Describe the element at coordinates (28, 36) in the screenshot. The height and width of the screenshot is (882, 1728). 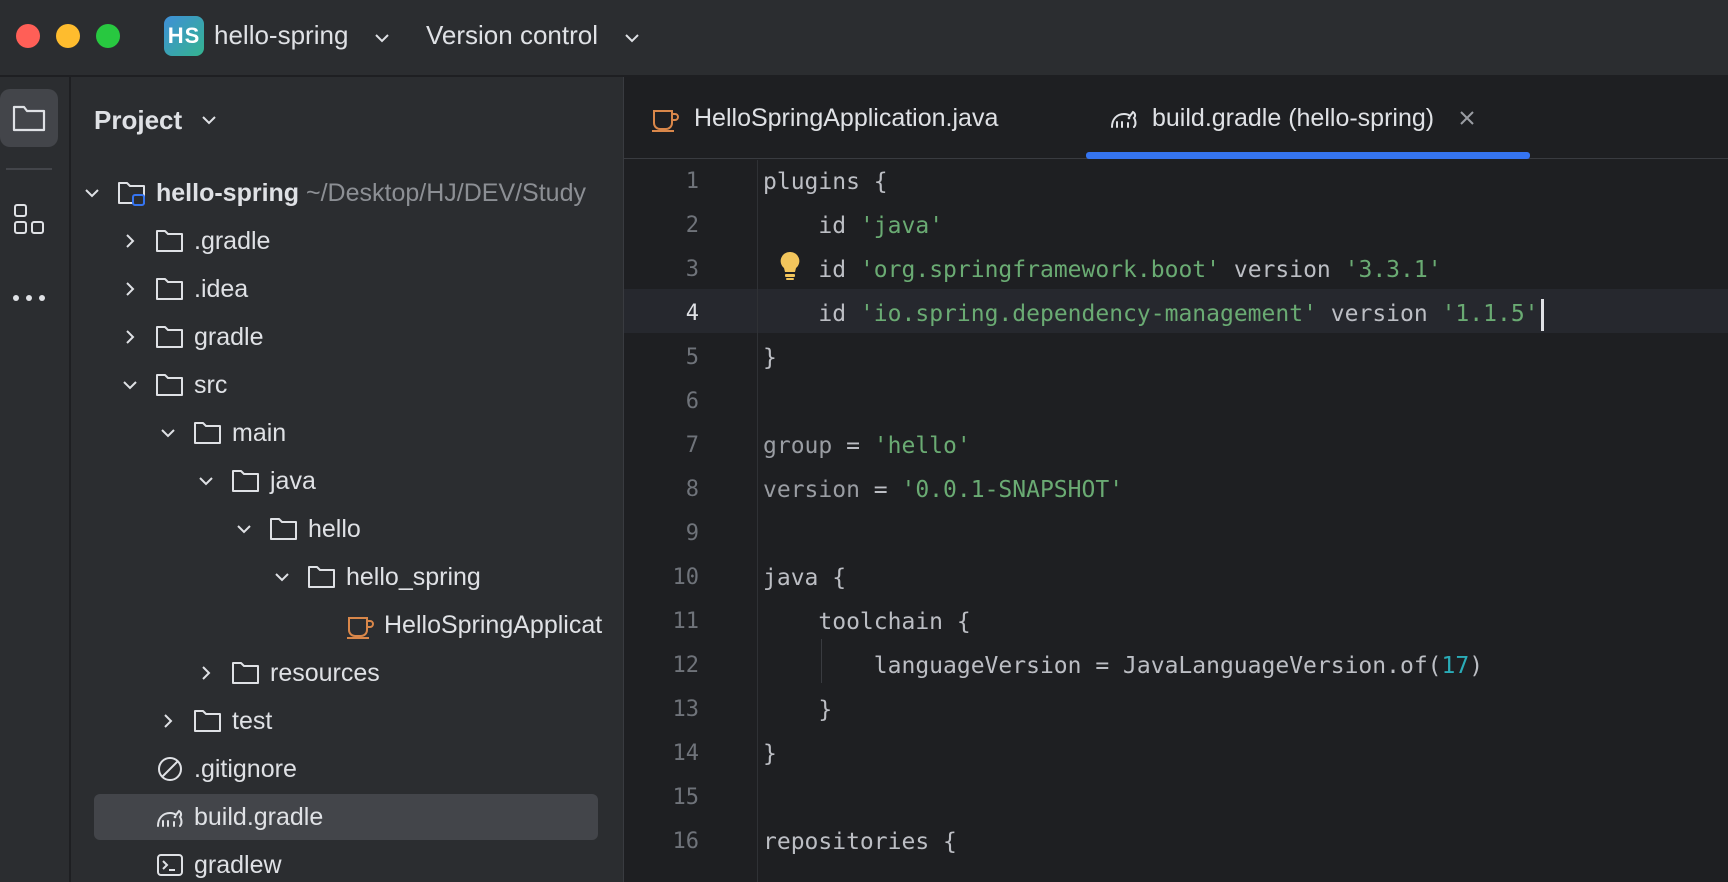
I see `close-window-button` at that location.